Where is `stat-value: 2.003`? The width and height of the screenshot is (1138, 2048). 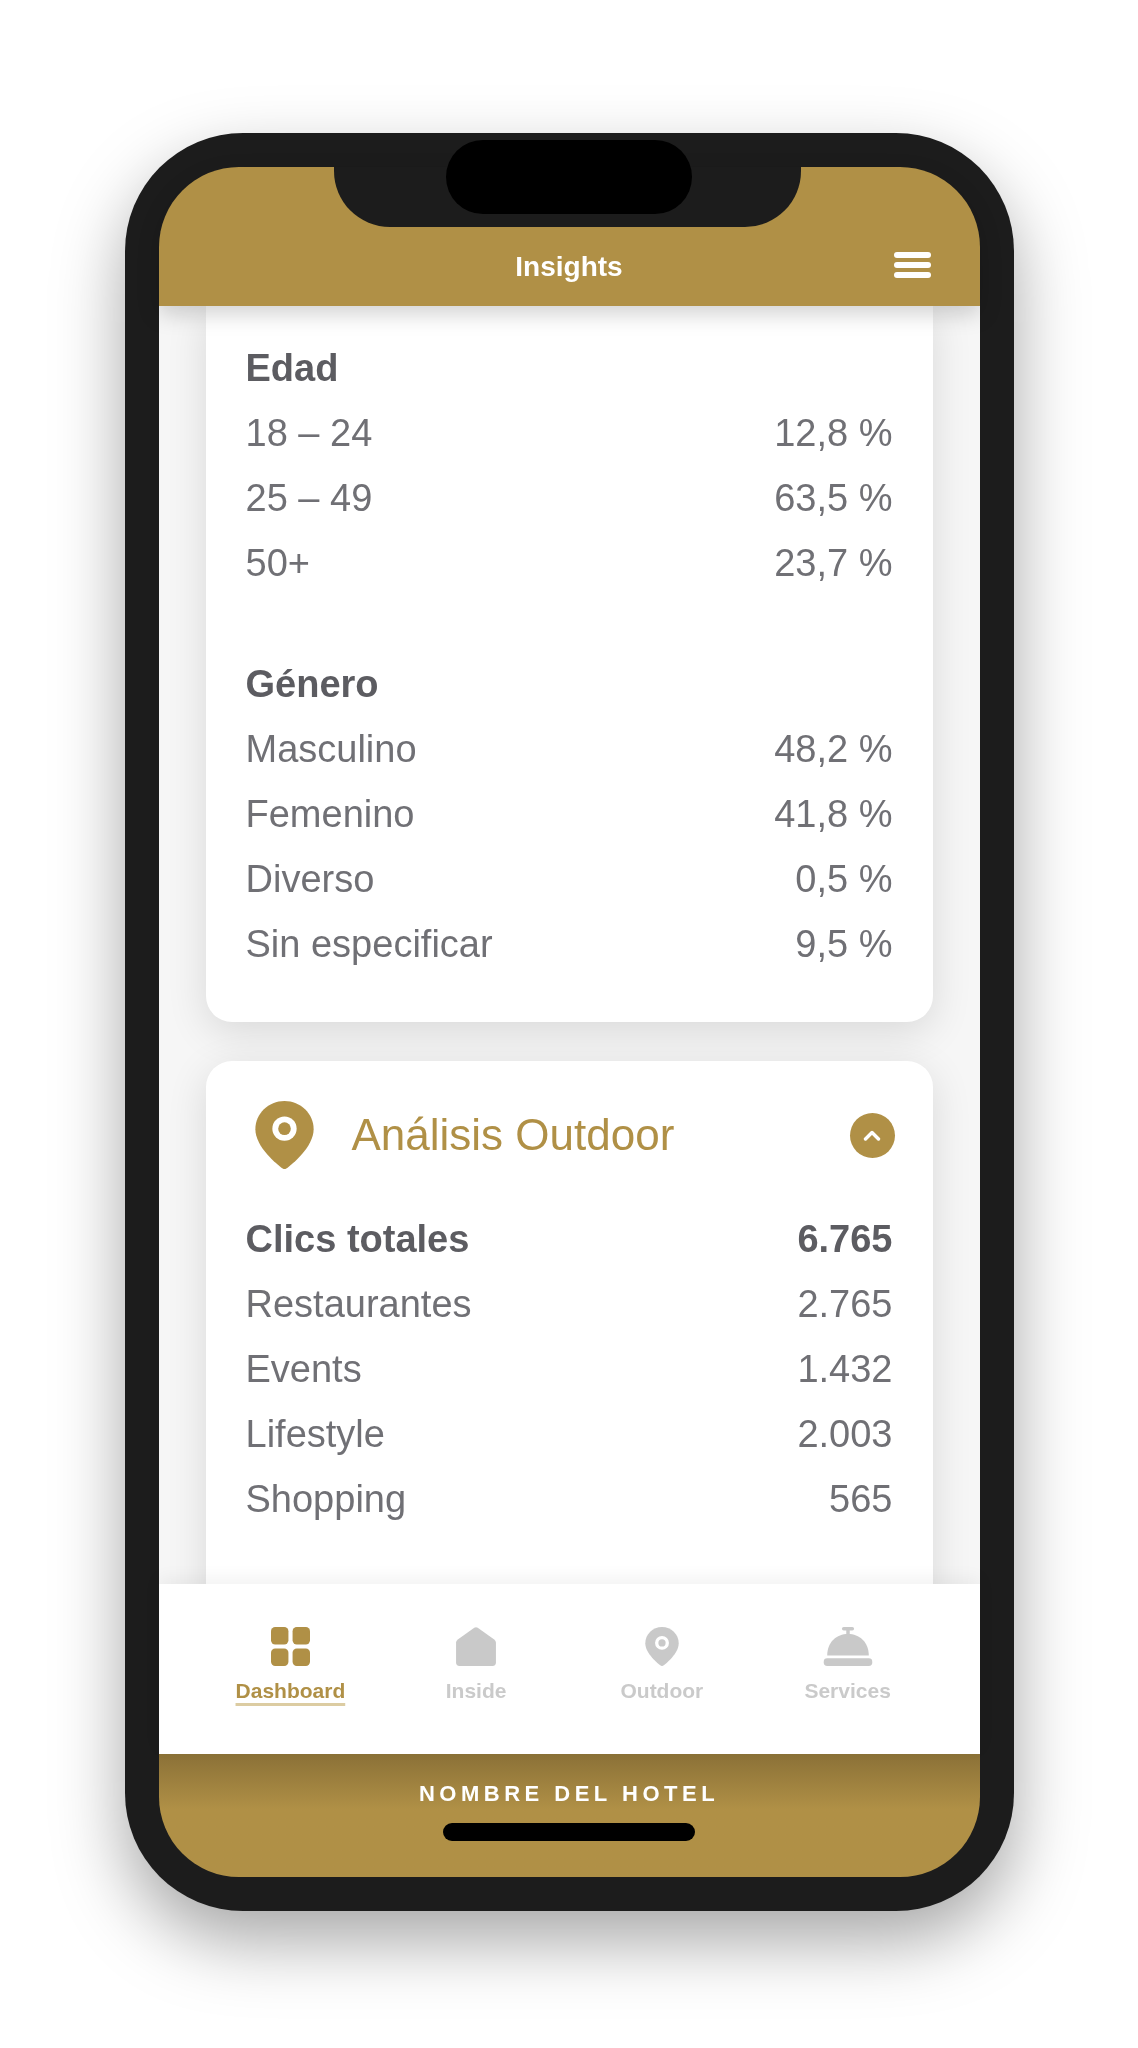 stat-value: 2.003 is located at coordinates (845, 1434).